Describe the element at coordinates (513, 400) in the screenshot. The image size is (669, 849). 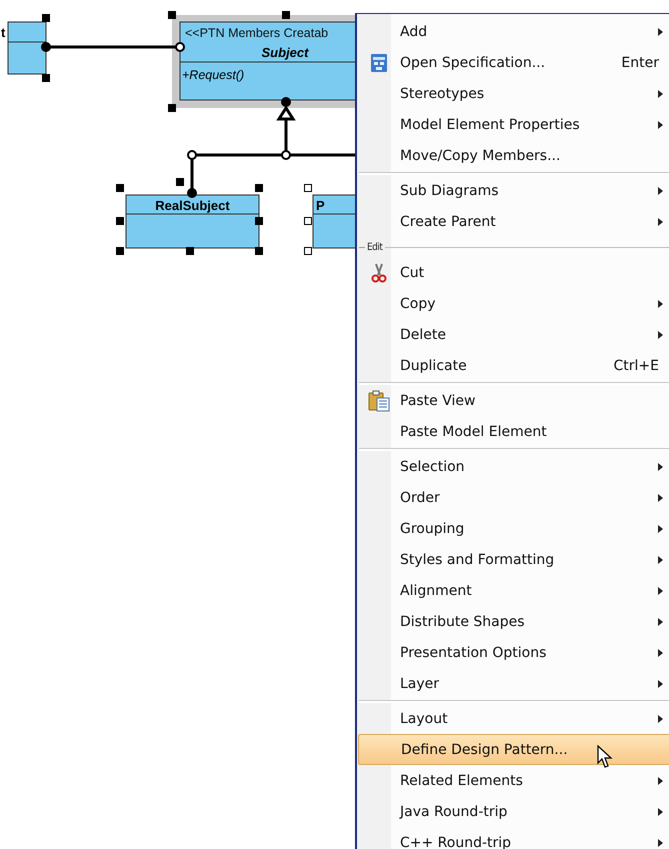
I see `menu-item: Paste View` at that location.